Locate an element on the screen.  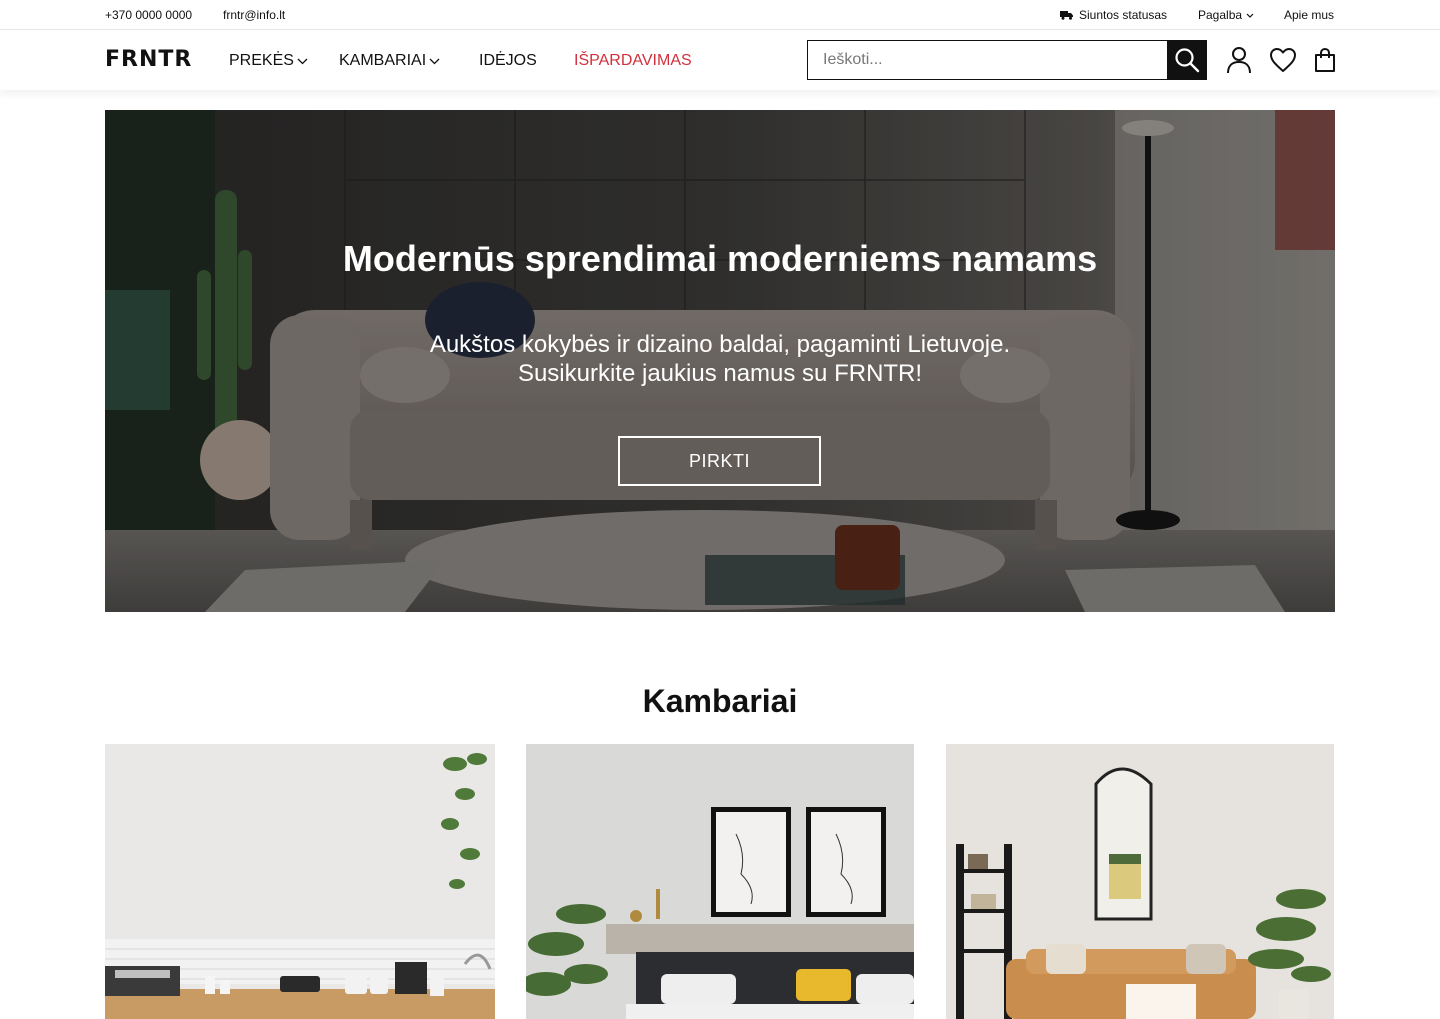
search-icon is located at coordinates (1187, 60).